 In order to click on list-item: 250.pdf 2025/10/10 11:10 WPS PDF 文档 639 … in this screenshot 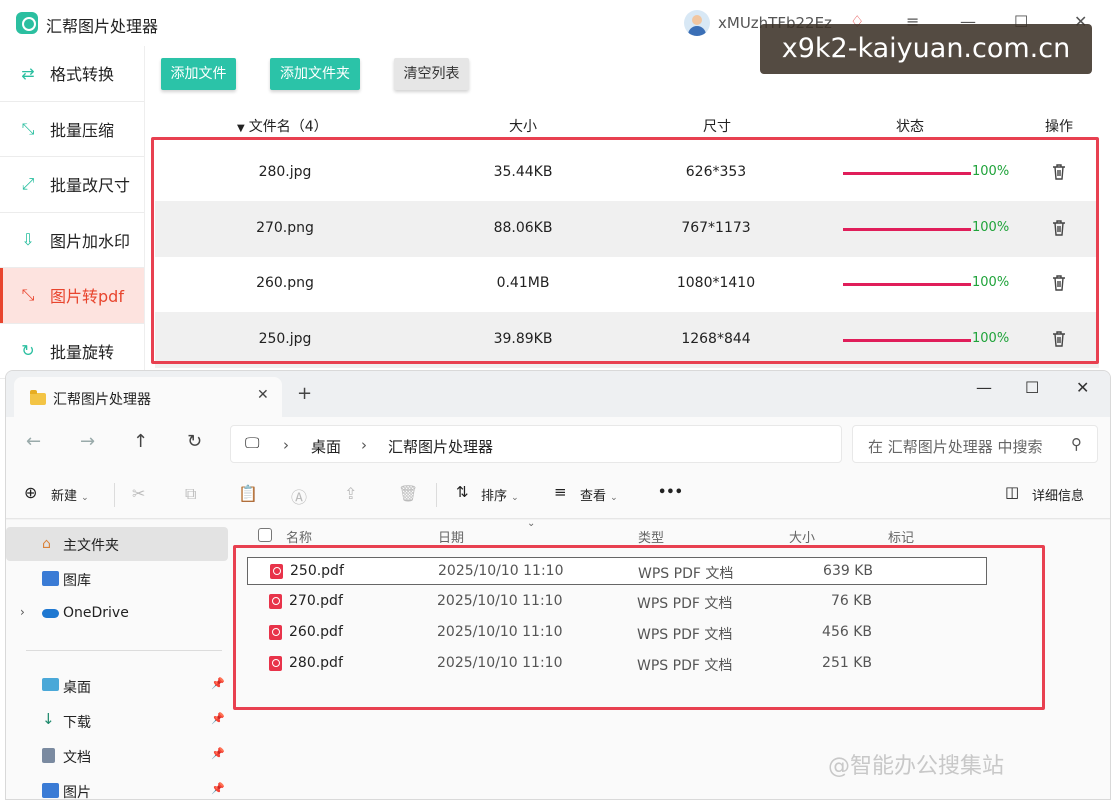, I will do `click(617, 571)`.